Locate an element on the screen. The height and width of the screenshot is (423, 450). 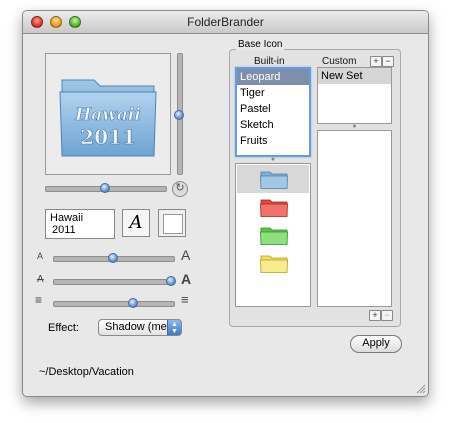
custom-set-item: New Set is located at coordinates (354, 76).